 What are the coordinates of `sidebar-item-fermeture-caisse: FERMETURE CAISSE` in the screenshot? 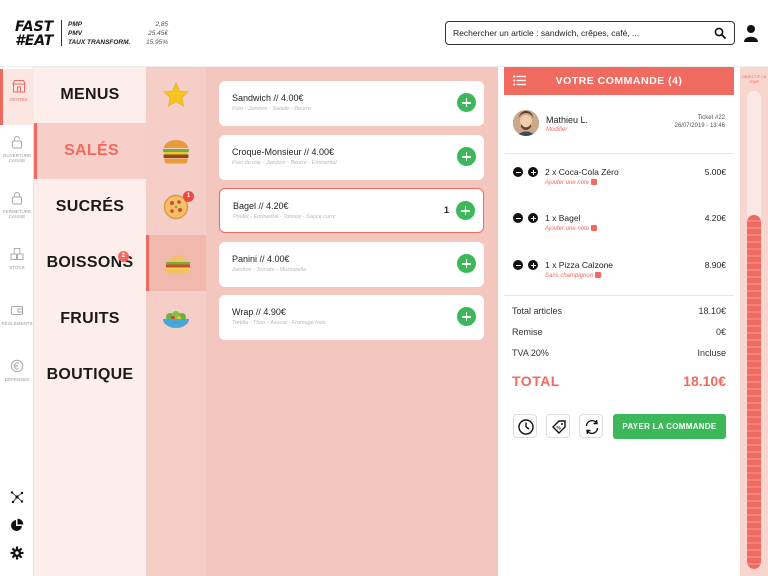 It's located at (17, 209).